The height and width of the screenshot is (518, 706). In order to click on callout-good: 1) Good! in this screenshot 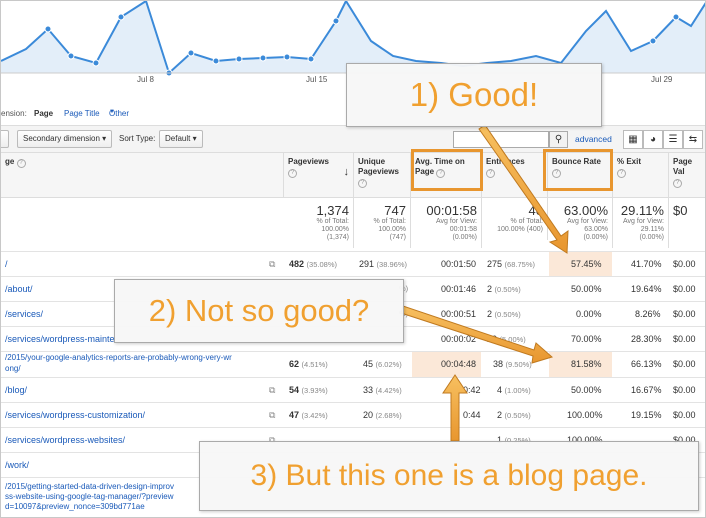, I will do `click(474, 95)`.